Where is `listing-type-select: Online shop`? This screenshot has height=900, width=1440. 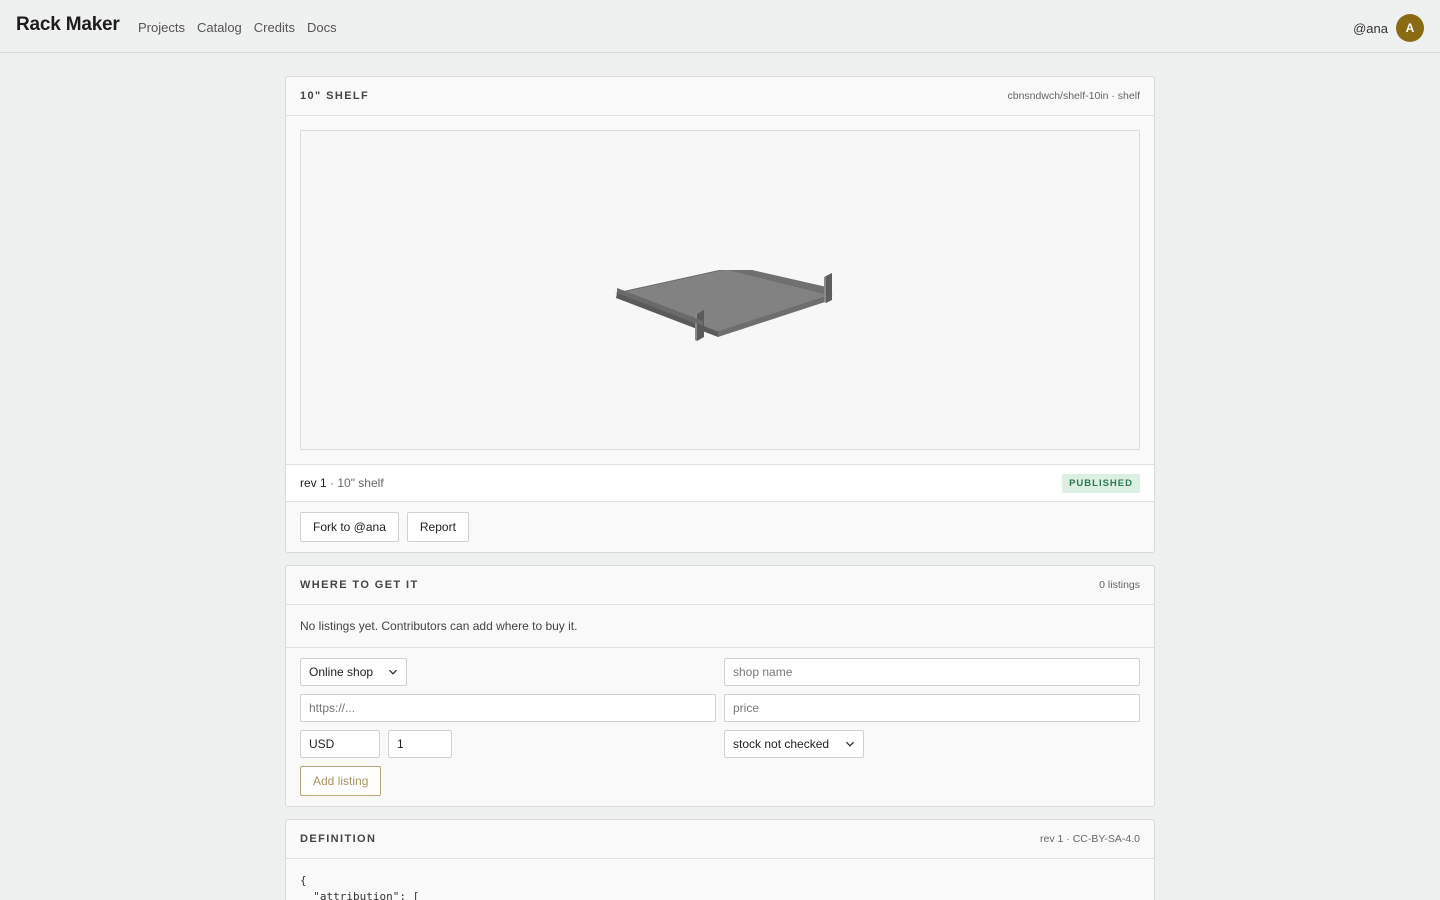
listing-type-select: Online shop is located at coordinates (353, 672).